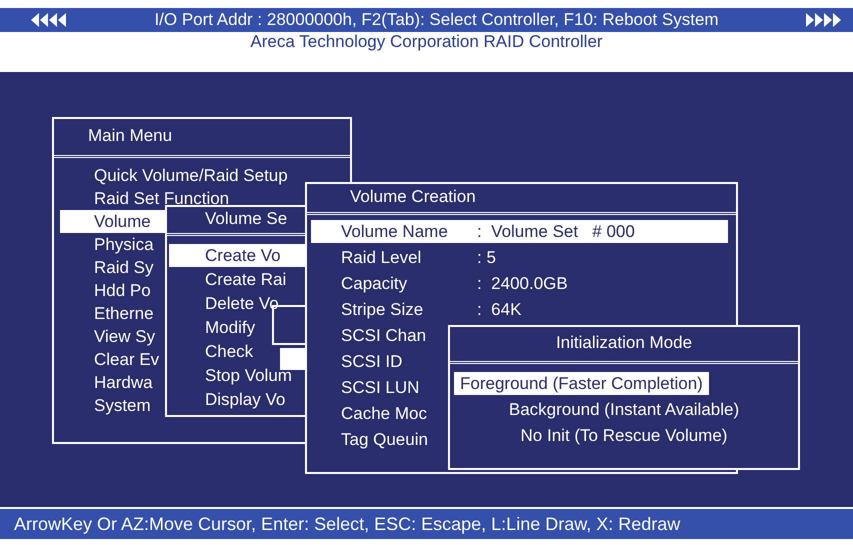  I want to click on window-title: Main Menu, so click(130, 135).